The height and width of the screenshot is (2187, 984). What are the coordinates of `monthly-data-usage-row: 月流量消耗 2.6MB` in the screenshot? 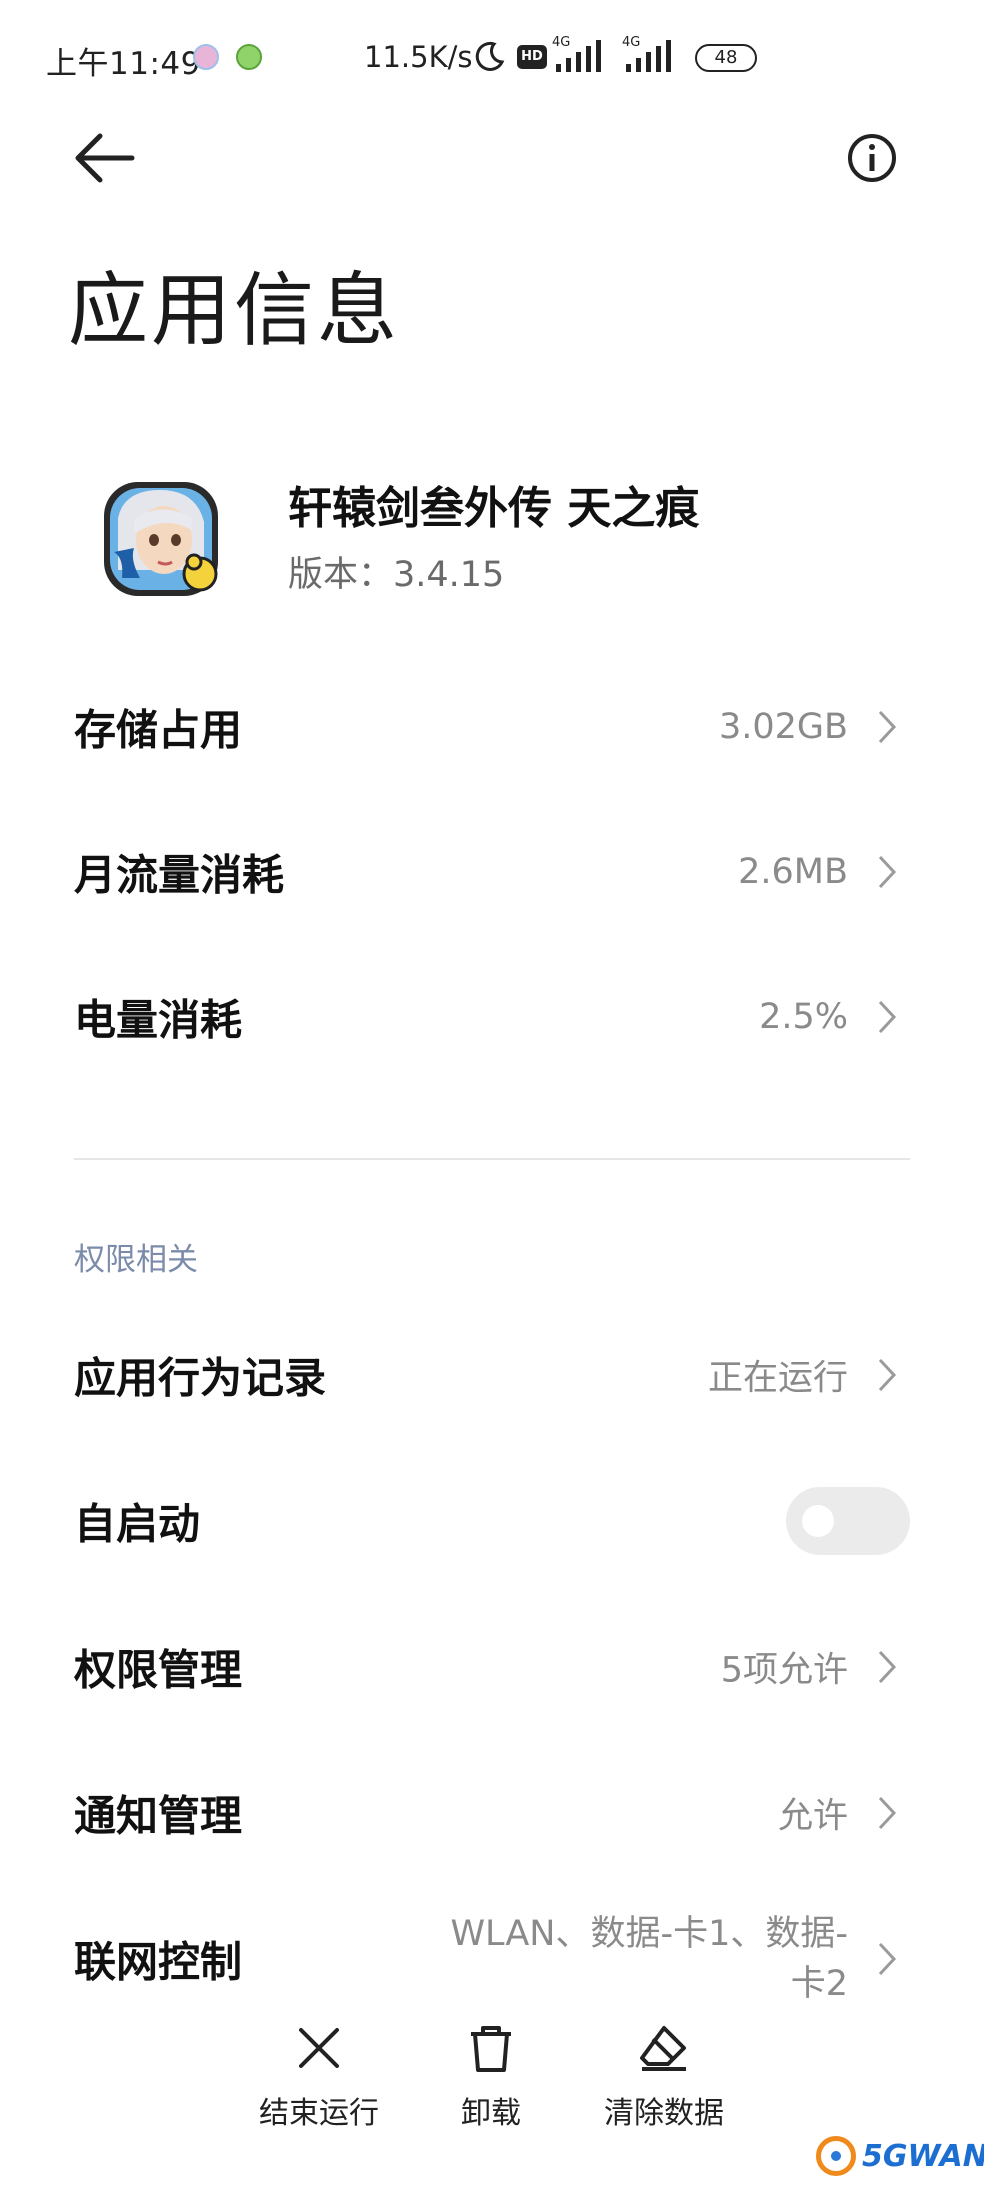 It's located at (492, 872).